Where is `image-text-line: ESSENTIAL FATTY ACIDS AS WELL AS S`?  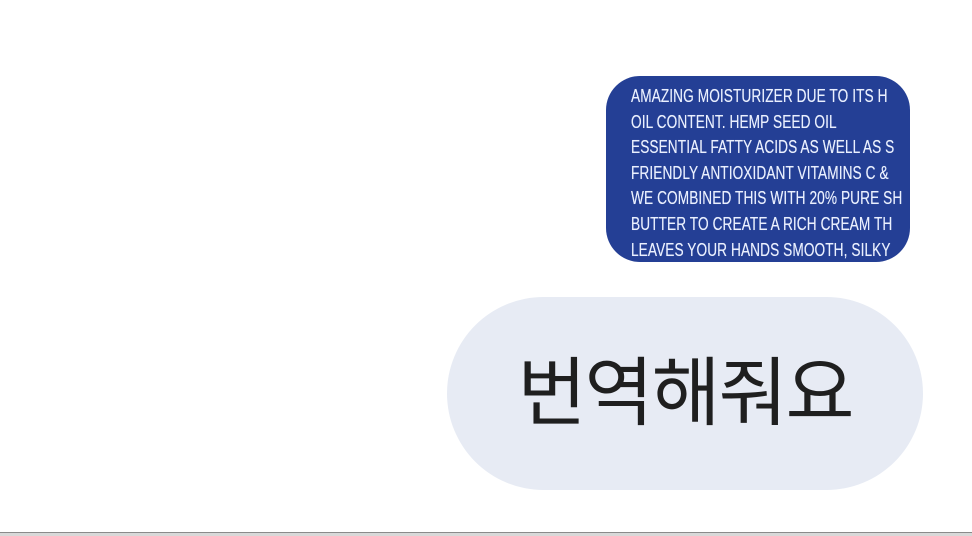 image-text-line: ESSENTIAL FATTY ACIDS AS WELL AS S is located at coordinates (763, 147).